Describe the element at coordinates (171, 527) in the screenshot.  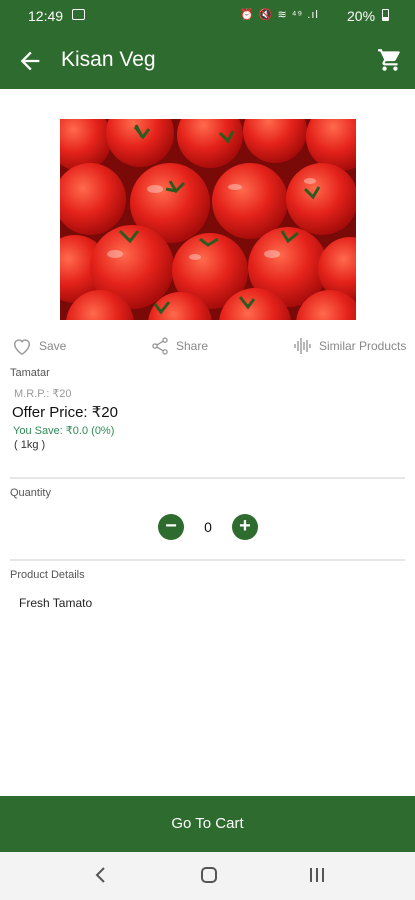
I see `decrease-quantity-button: −` at that location.